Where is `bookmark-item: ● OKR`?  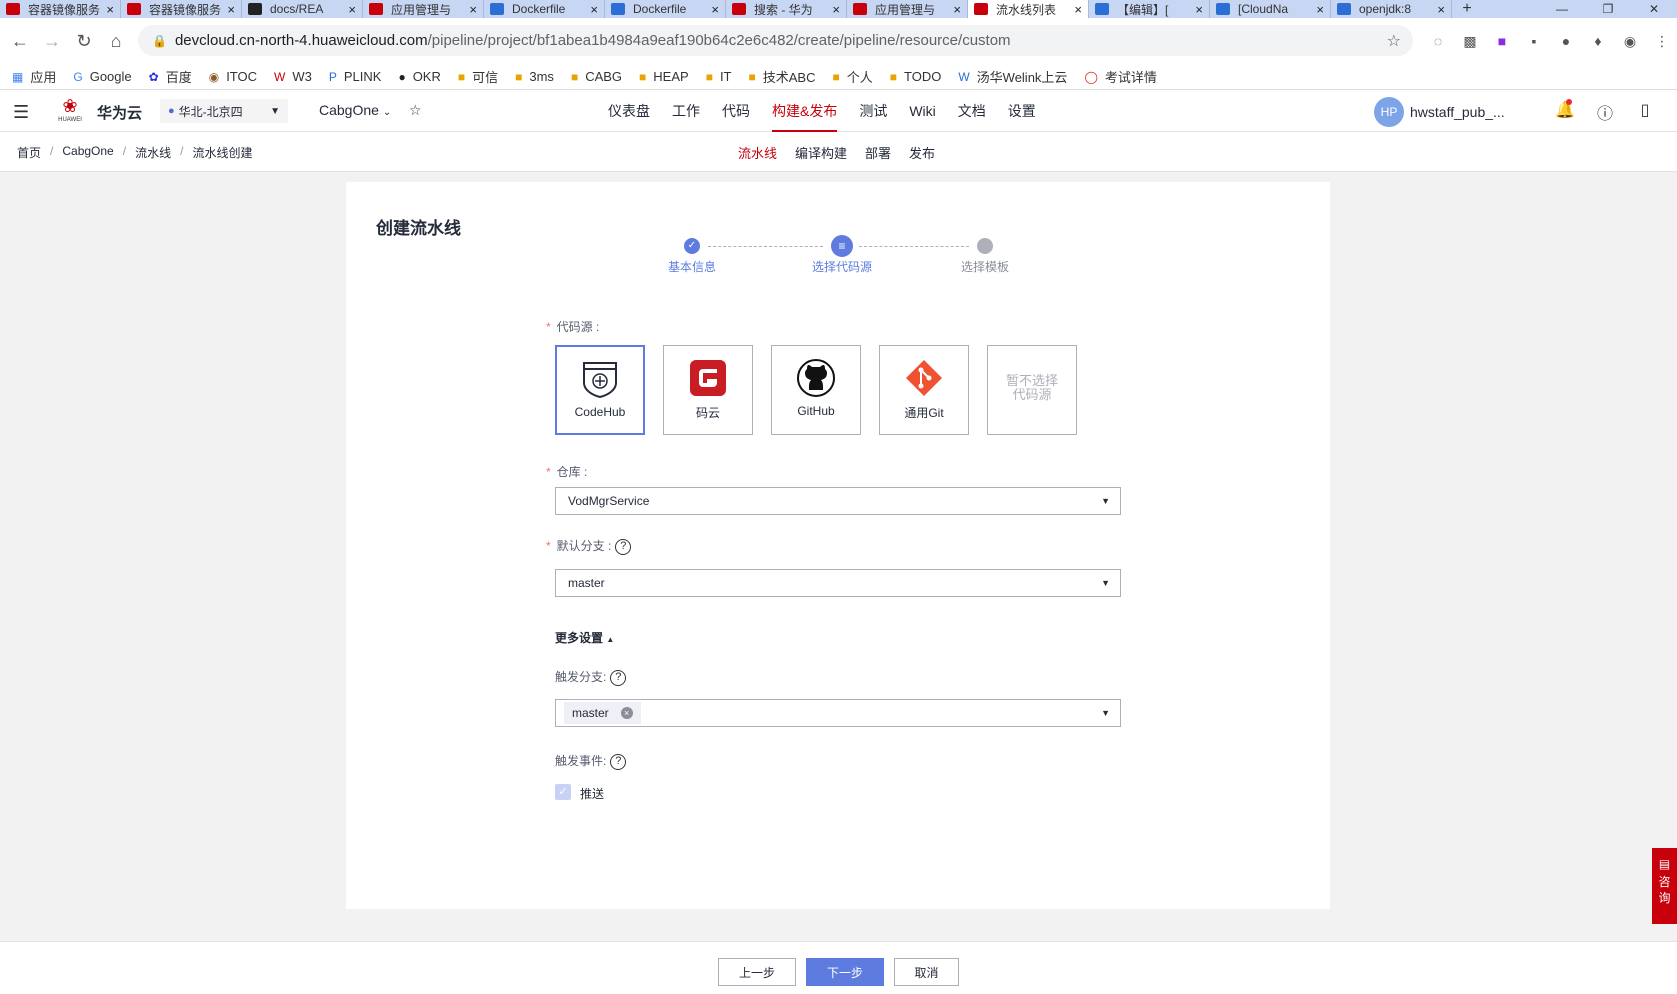 bookmark-item: ● OKR is located at coordinates (419, 76).